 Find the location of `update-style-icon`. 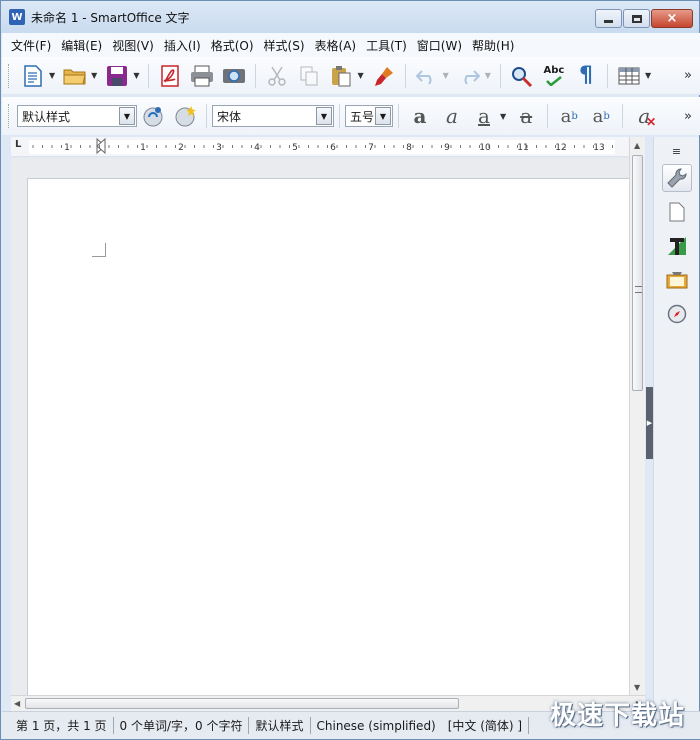

update-style-icon is located at coordinates (153, 116).